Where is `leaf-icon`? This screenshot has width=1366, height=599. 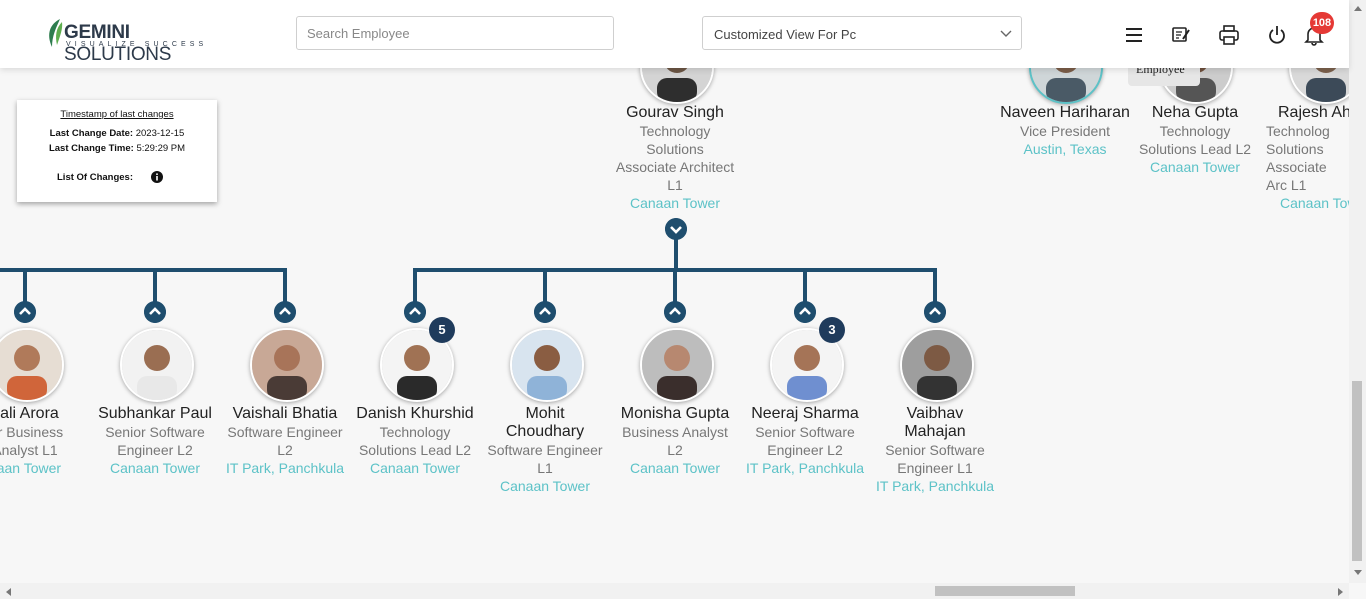 leaf-icon is located at coordinates (56, 33).